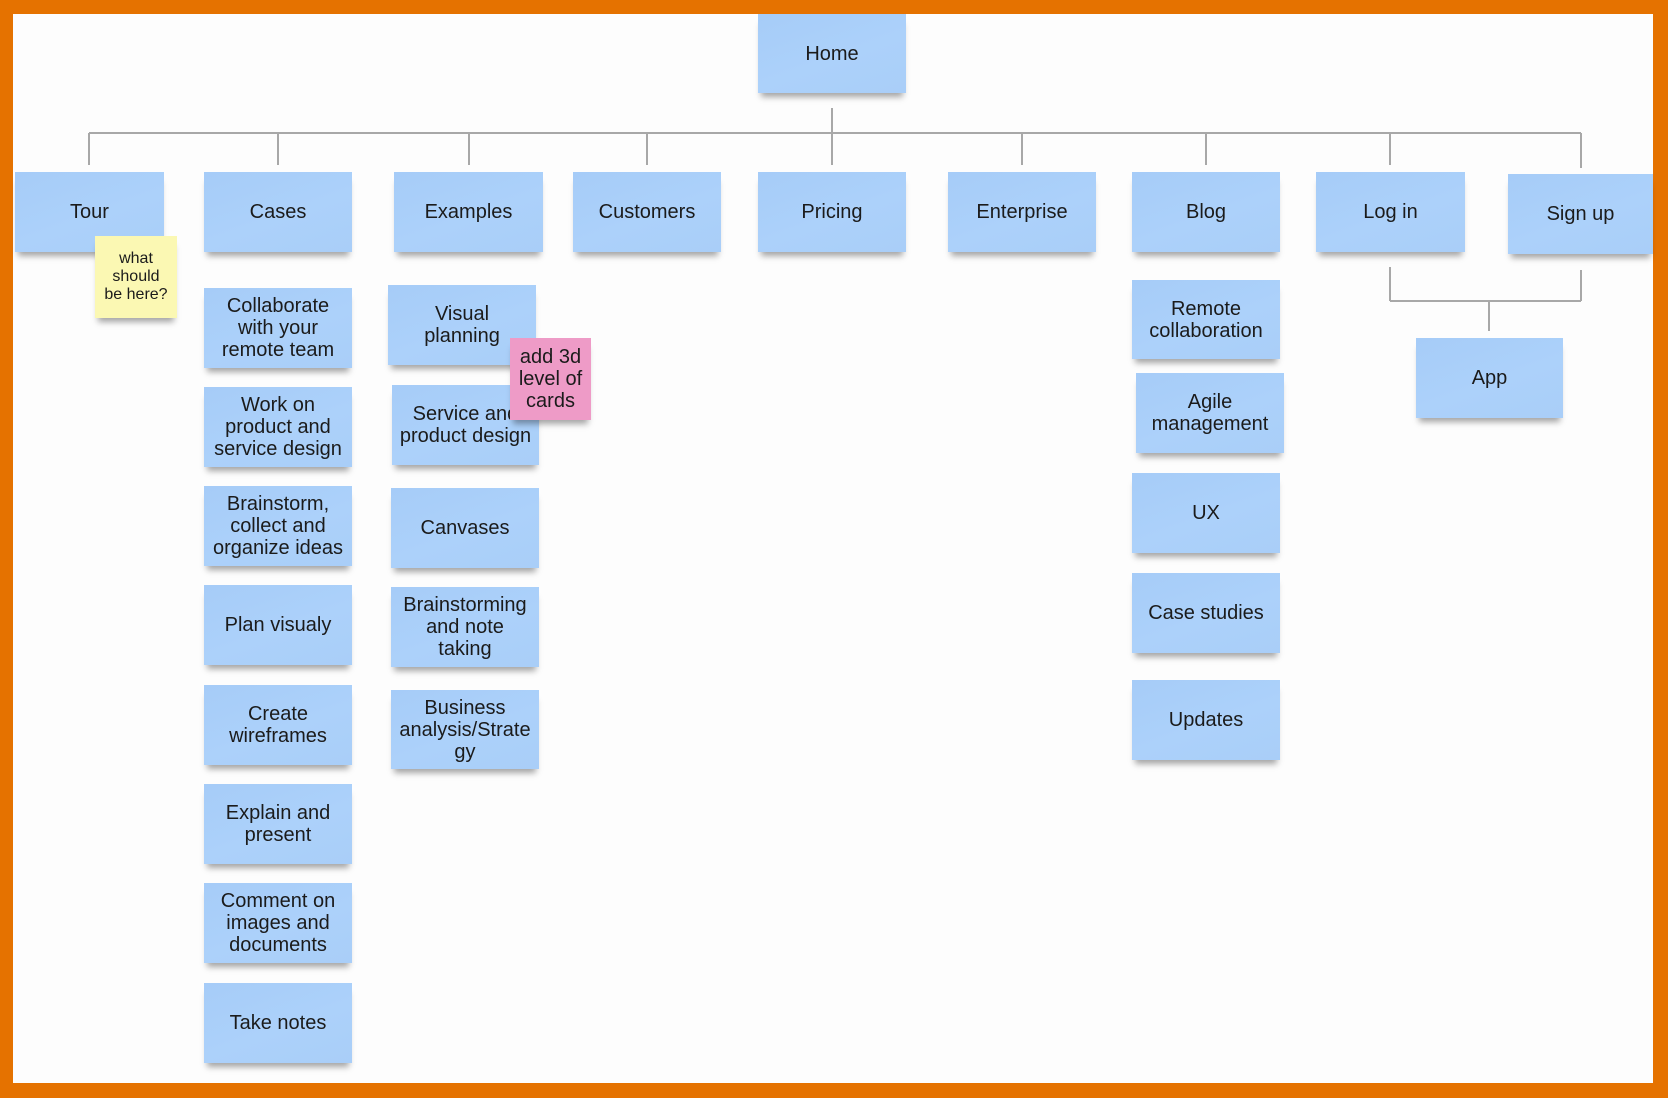 Image resolution: width=1668 pixels, height=1098 pixels. Describe the element at coordinates (1489, 378) in the screenshot. I see `card-app: App` at that location.